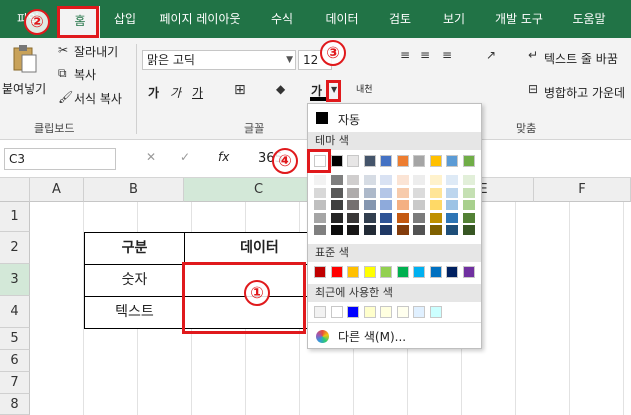 The width and height of the screenshot is (631, 415). I want to click on wrap-text-button: 텍스트 줄 바꿈, so click(581, 58).